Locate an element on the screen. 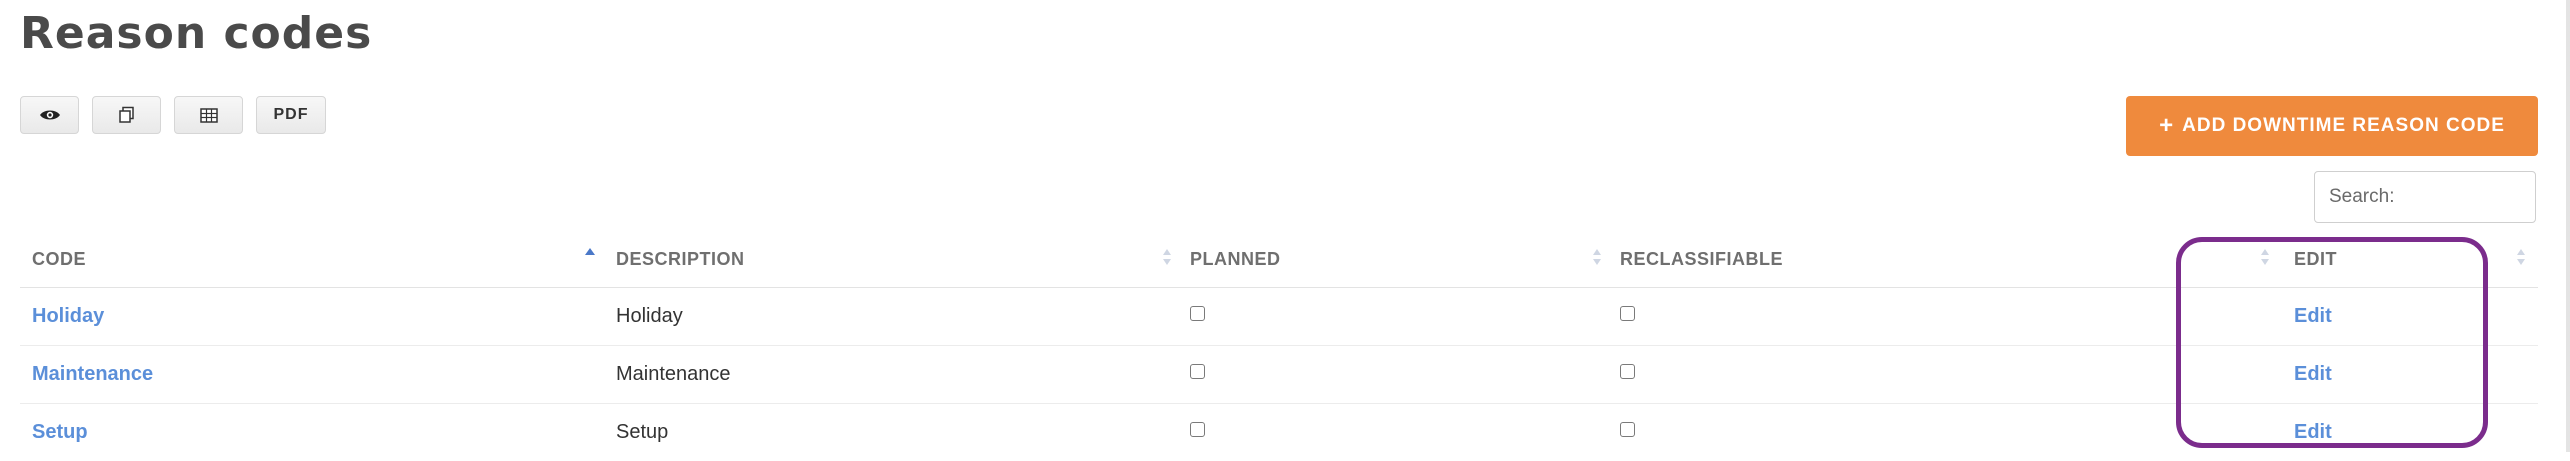 Image resolution: width=2570 pixels, height=461 pixels. column-header-edit: EDIT is located at coordinates (2315, 259).